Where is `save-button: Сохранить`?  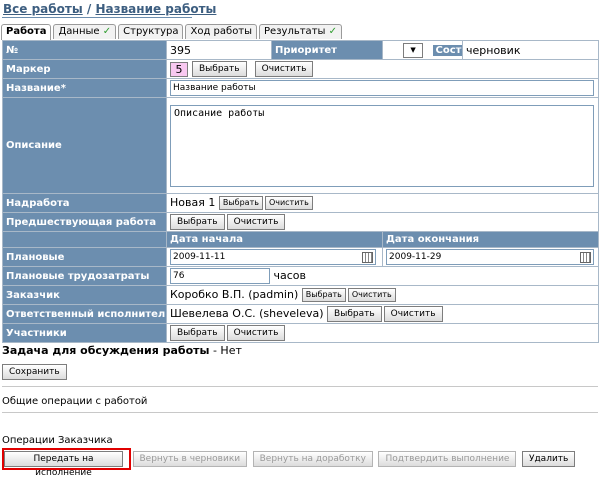 save-button: Сохранить is located at coordinates (34, 372).